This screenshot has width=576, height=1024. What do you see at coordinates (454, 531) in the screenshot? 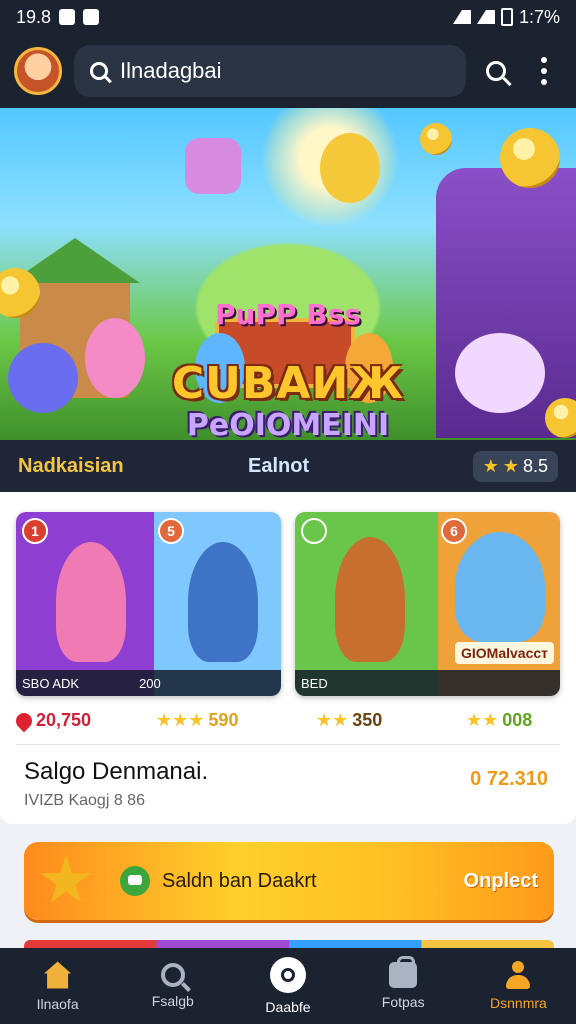
I see `rank-badge: 6` at bounding box center [454, 531].